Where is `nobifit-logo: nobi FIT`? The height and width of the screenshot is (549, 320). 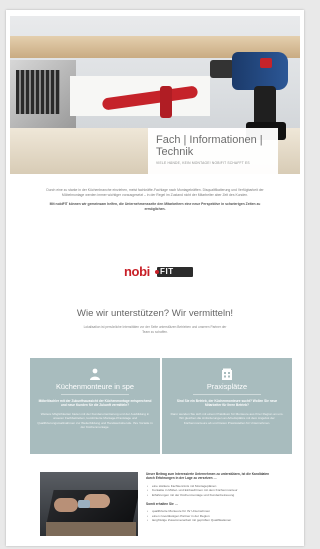
nobifit-logo: nobi FIT is located at coordinates (158, 271).